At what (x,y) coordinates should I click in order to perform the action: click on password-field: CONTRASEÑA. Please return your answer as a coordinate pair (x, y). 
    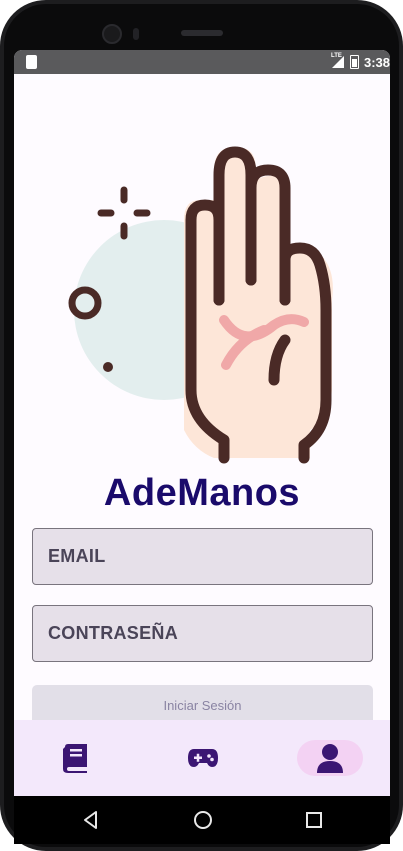
    Looking at the image, I should click on (202, 633).